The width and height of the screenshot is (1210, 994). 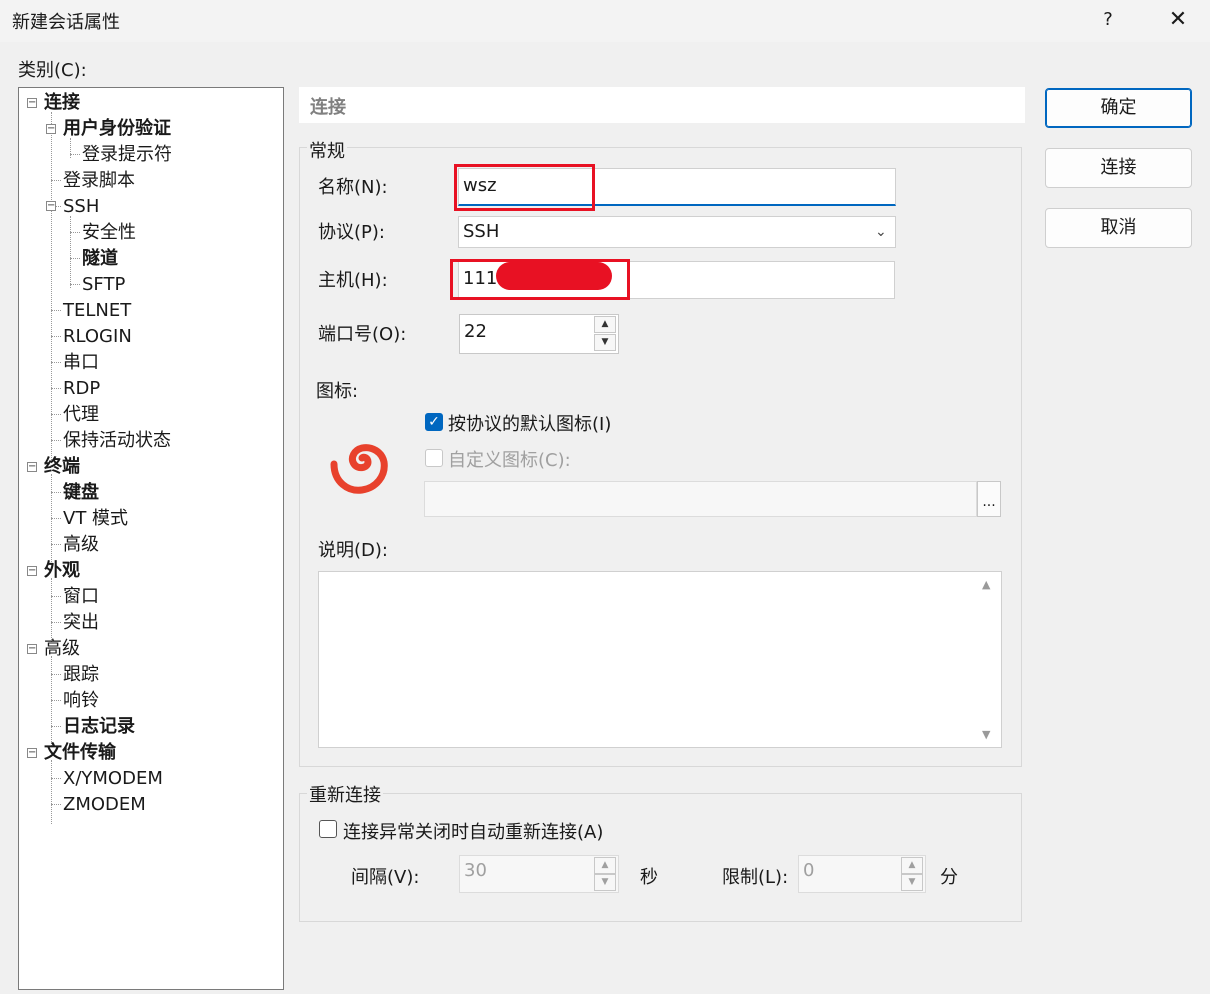 What do you see at coordinates (359, 469) in the screenshot?
I see `session-logo-icon` at bounding box center [359, 469].